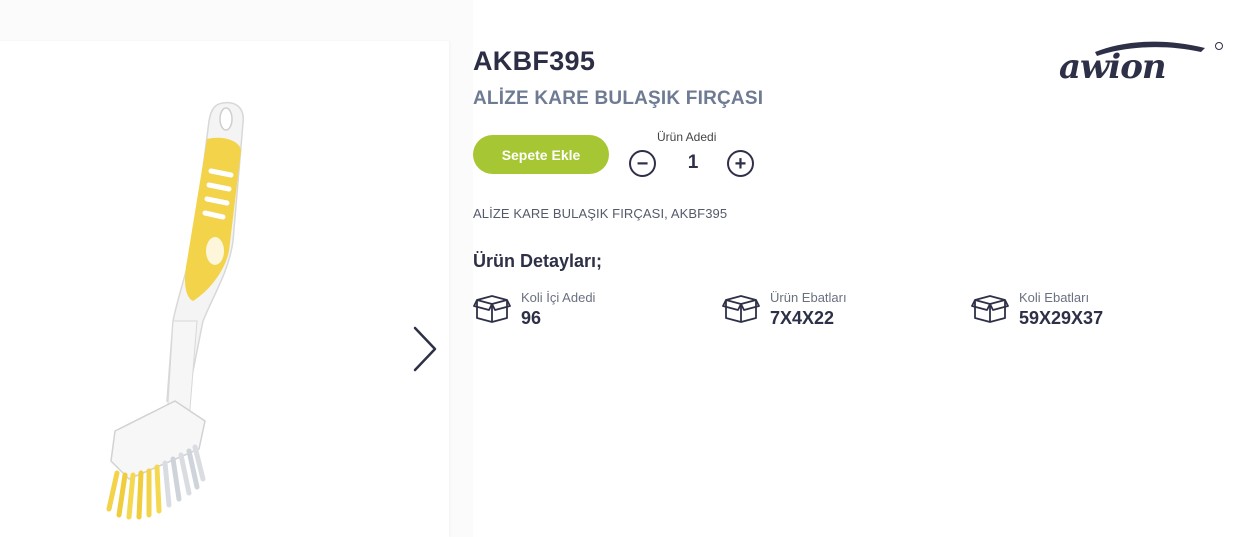  I want to click on quantity-increase-button: +, so click(740, 163).